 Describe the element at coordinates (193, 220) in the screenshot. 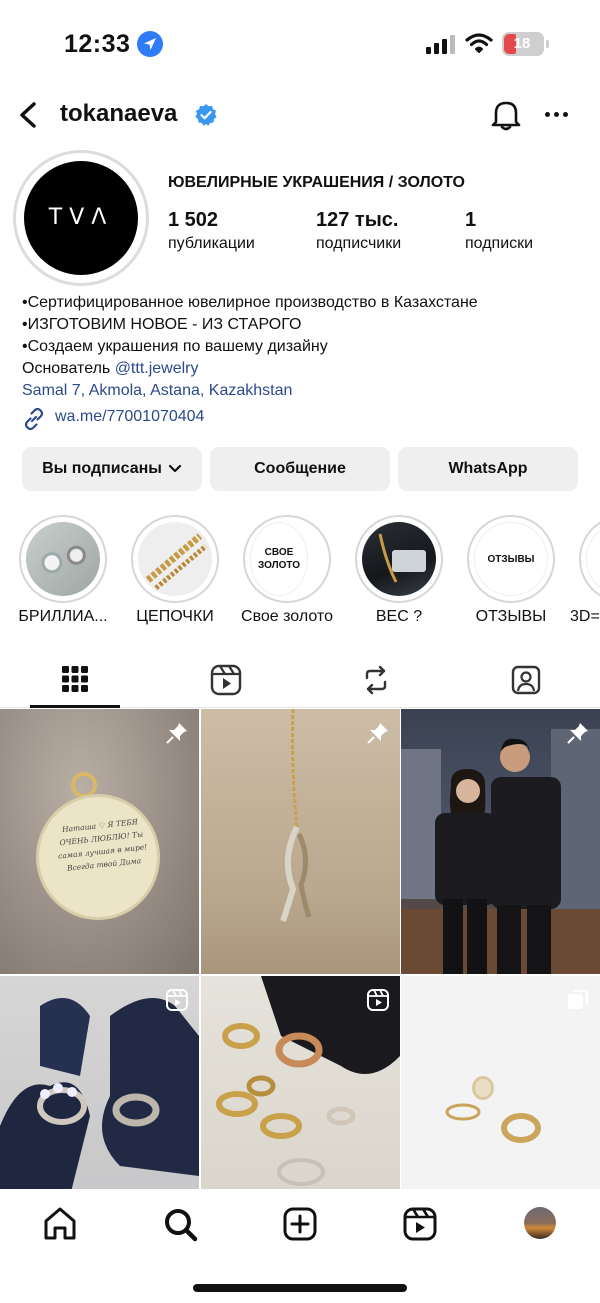

I see `stat-value: 1 502` at that location.